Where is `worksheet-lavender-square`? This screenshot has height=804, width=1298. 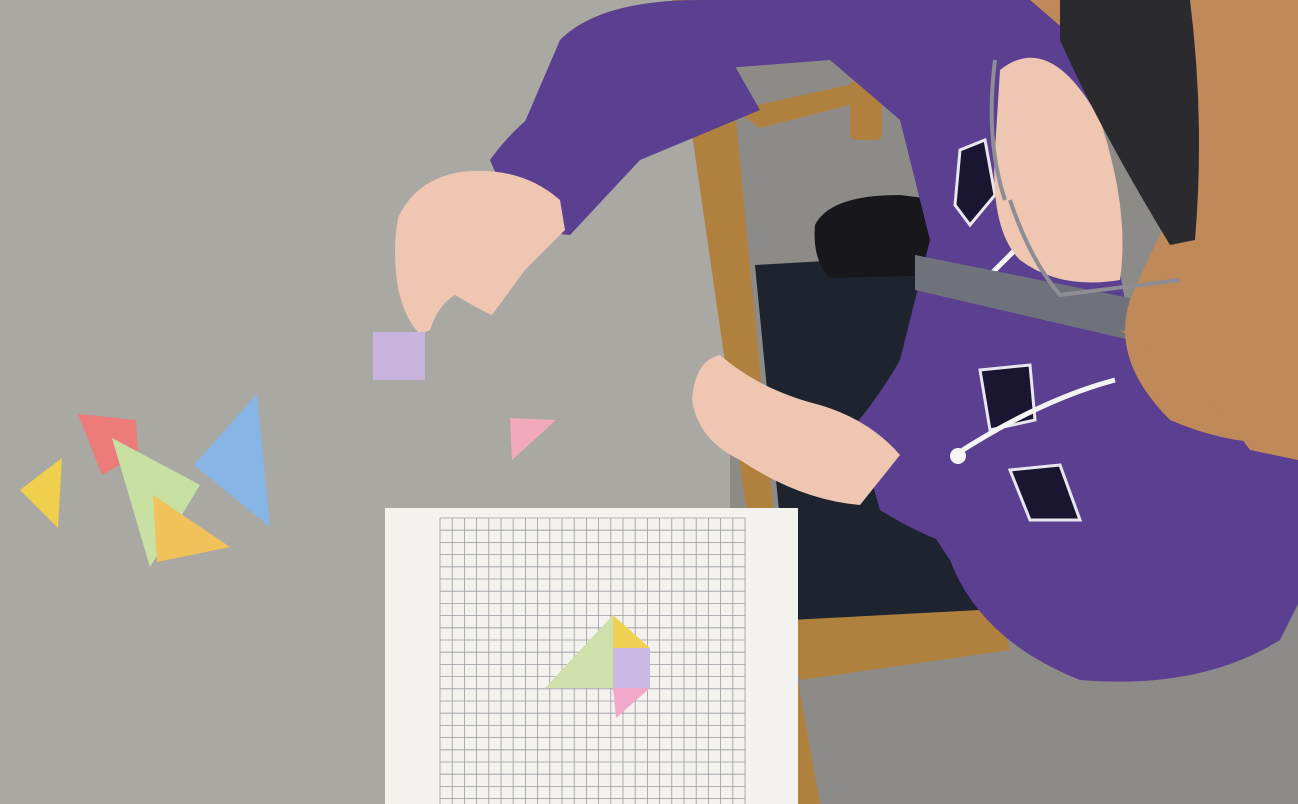 worksheet-lavender-square is located at coordinates (631, 668).